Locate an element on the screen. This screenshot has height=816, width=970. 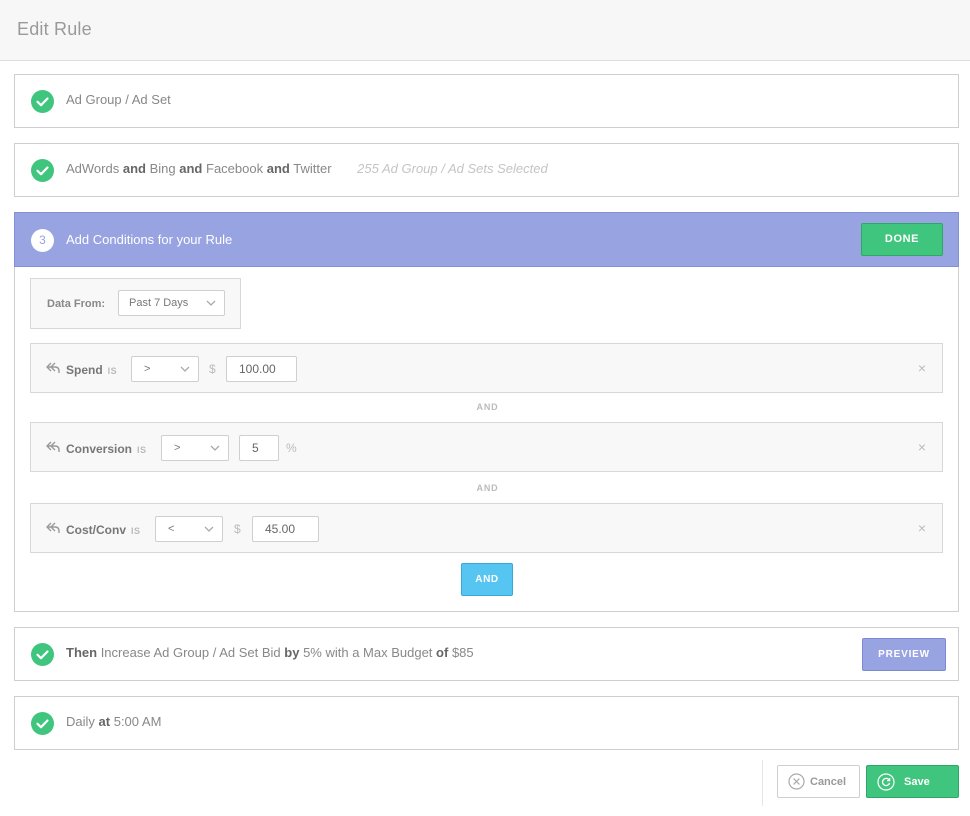
save-button: Save is located at coordinates (912, 781).